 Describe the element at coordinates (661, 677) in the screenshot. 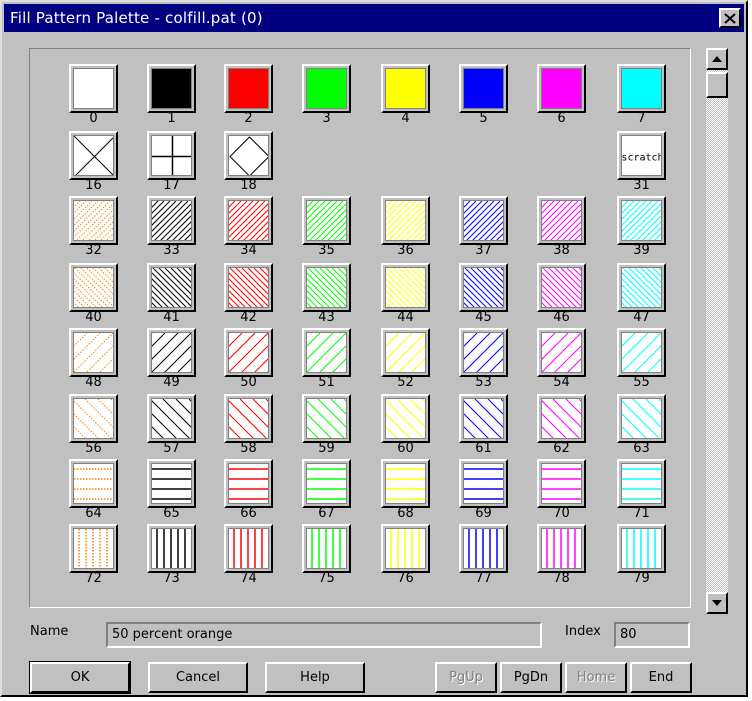

I see `end-button: End` at that location.